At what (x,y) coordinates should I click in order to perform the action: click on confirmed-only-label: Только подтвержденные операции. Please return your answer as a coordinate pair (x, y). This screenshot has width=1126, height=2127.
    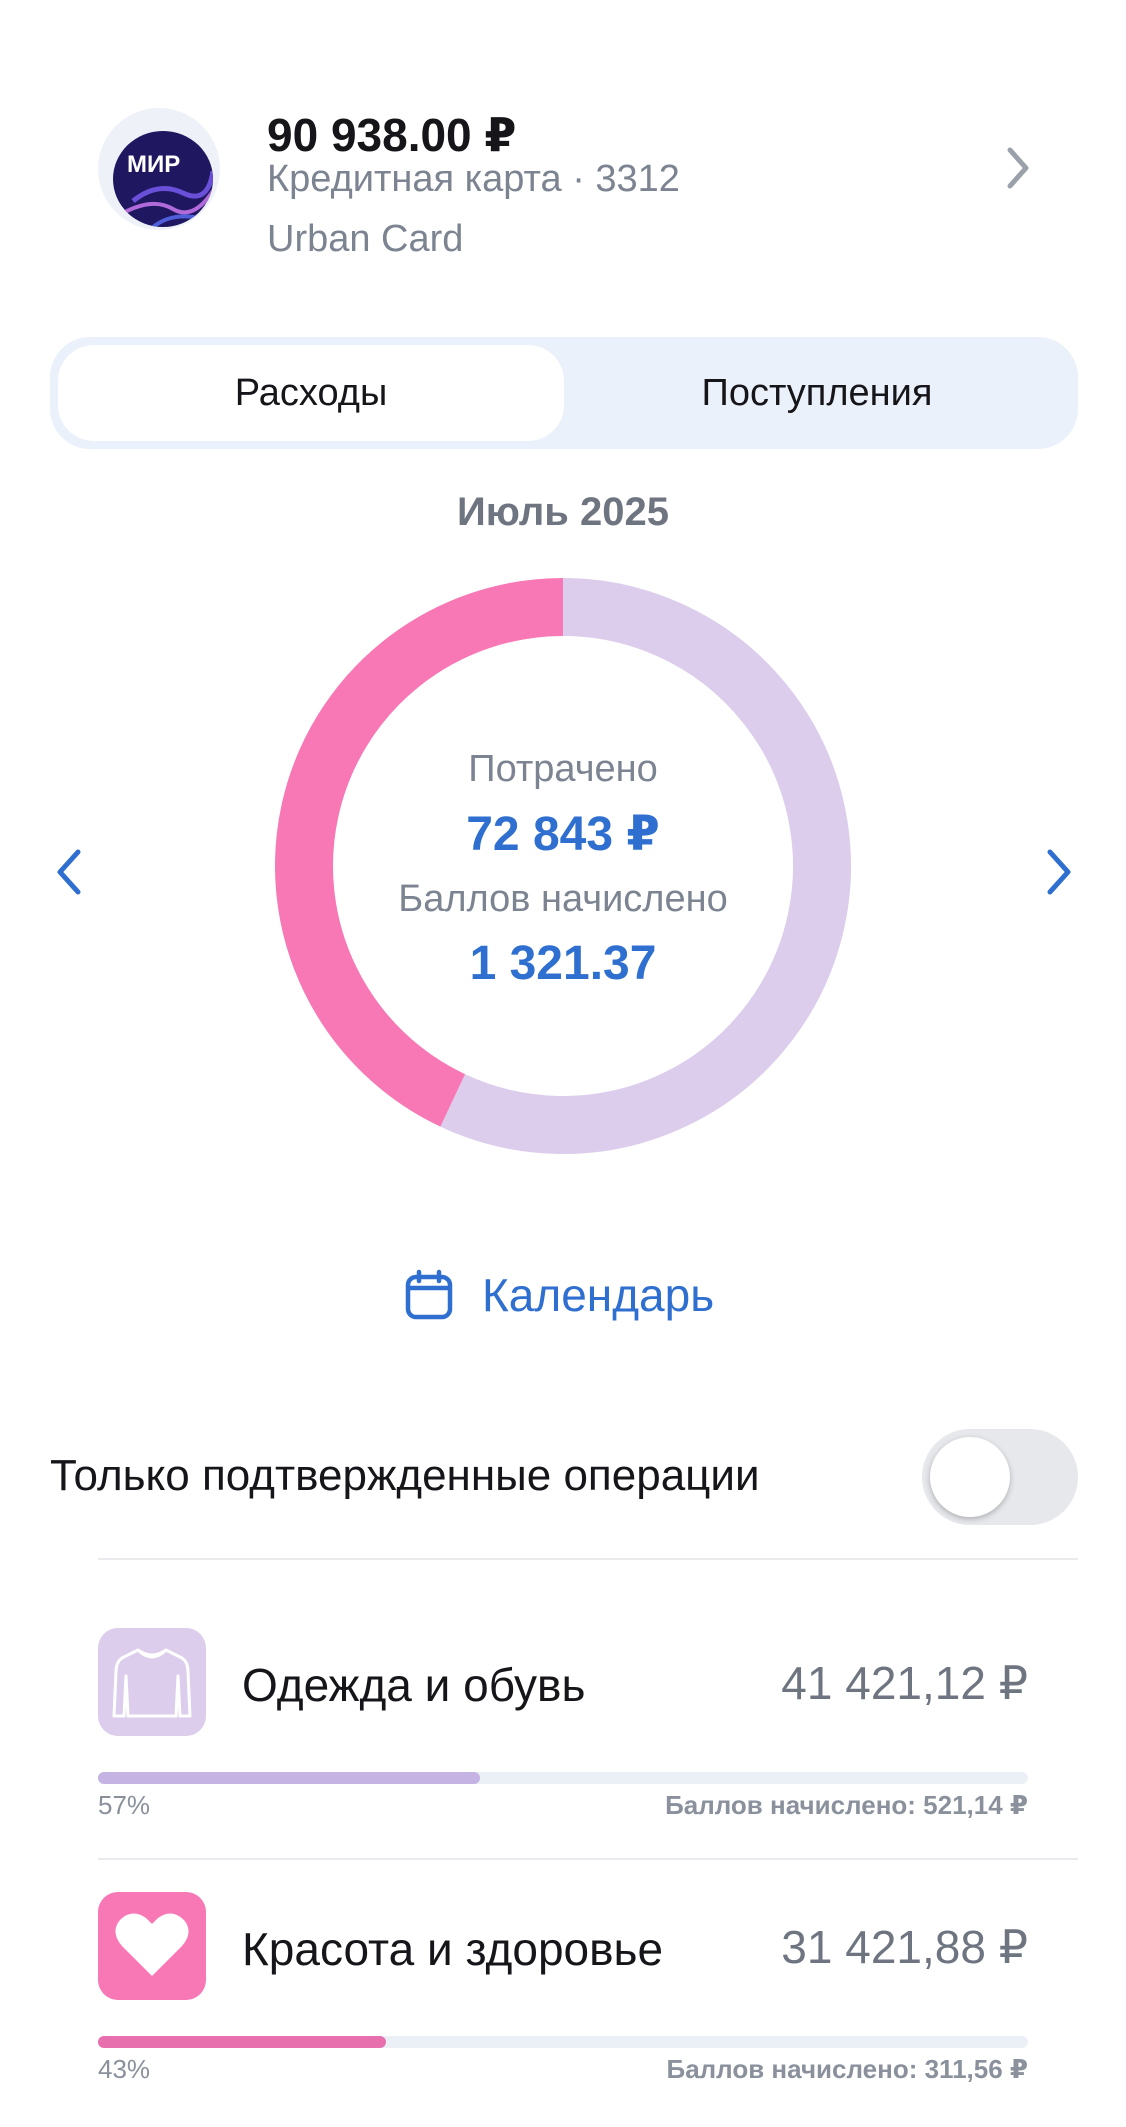
    Looking at the image, I should click on (405, 1475).